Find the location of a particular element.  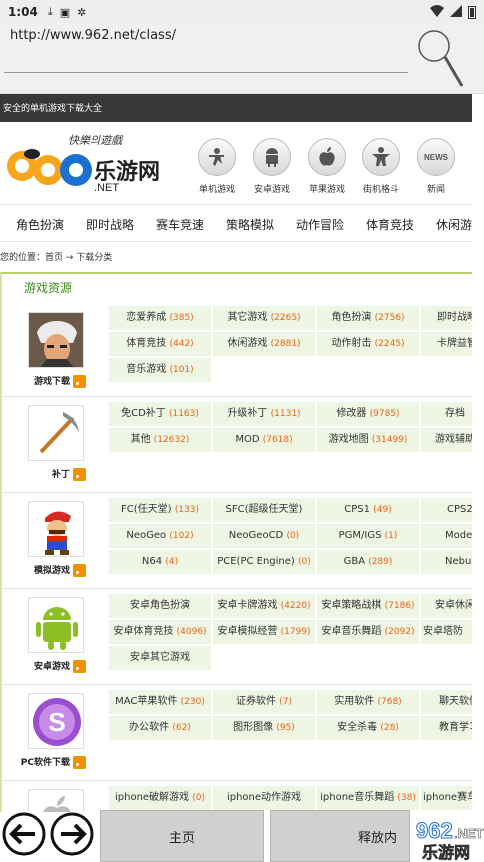

resource-item: 存档 is located at coordinates (446, 414).